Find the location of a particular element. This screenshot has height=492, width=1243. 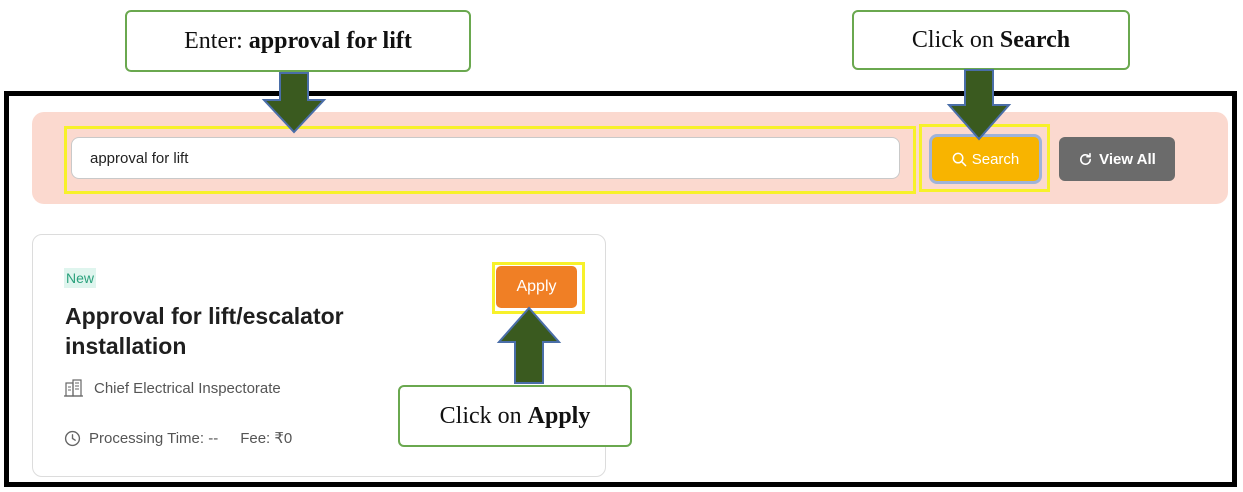

search-button: Search is located at coordinates (985, 159).